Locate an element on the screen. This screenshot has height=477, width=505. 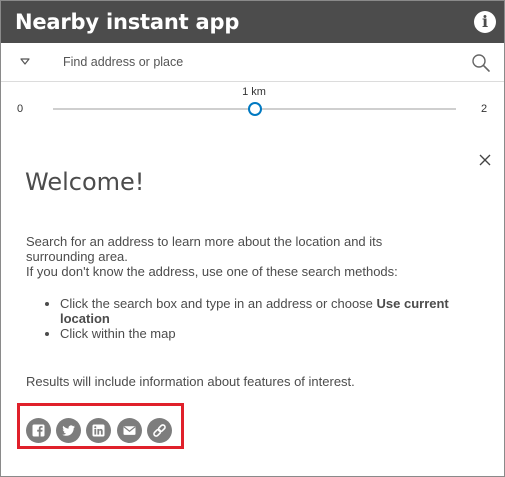
email-icon is located at coordinates (129, 430).